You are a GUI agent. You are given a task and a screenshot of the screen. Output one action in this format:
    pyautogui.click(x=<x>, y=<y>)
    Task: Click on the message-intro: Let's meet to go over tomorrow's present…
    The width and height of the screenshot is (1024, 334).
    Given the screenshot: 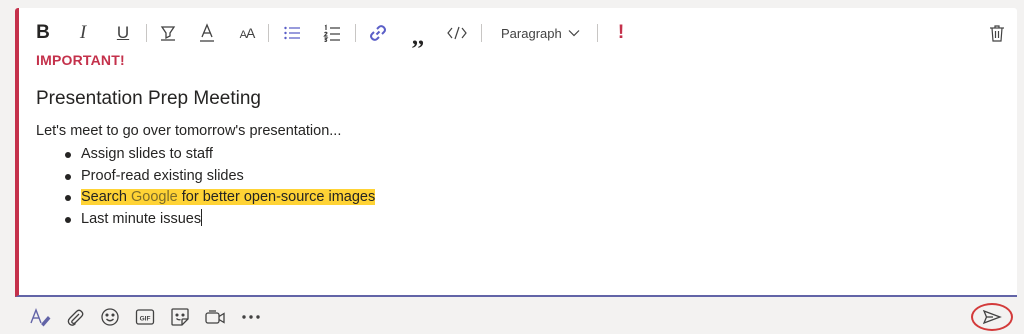 What is the action you would take?
    pyautogui.click(x=188, y=131)
    